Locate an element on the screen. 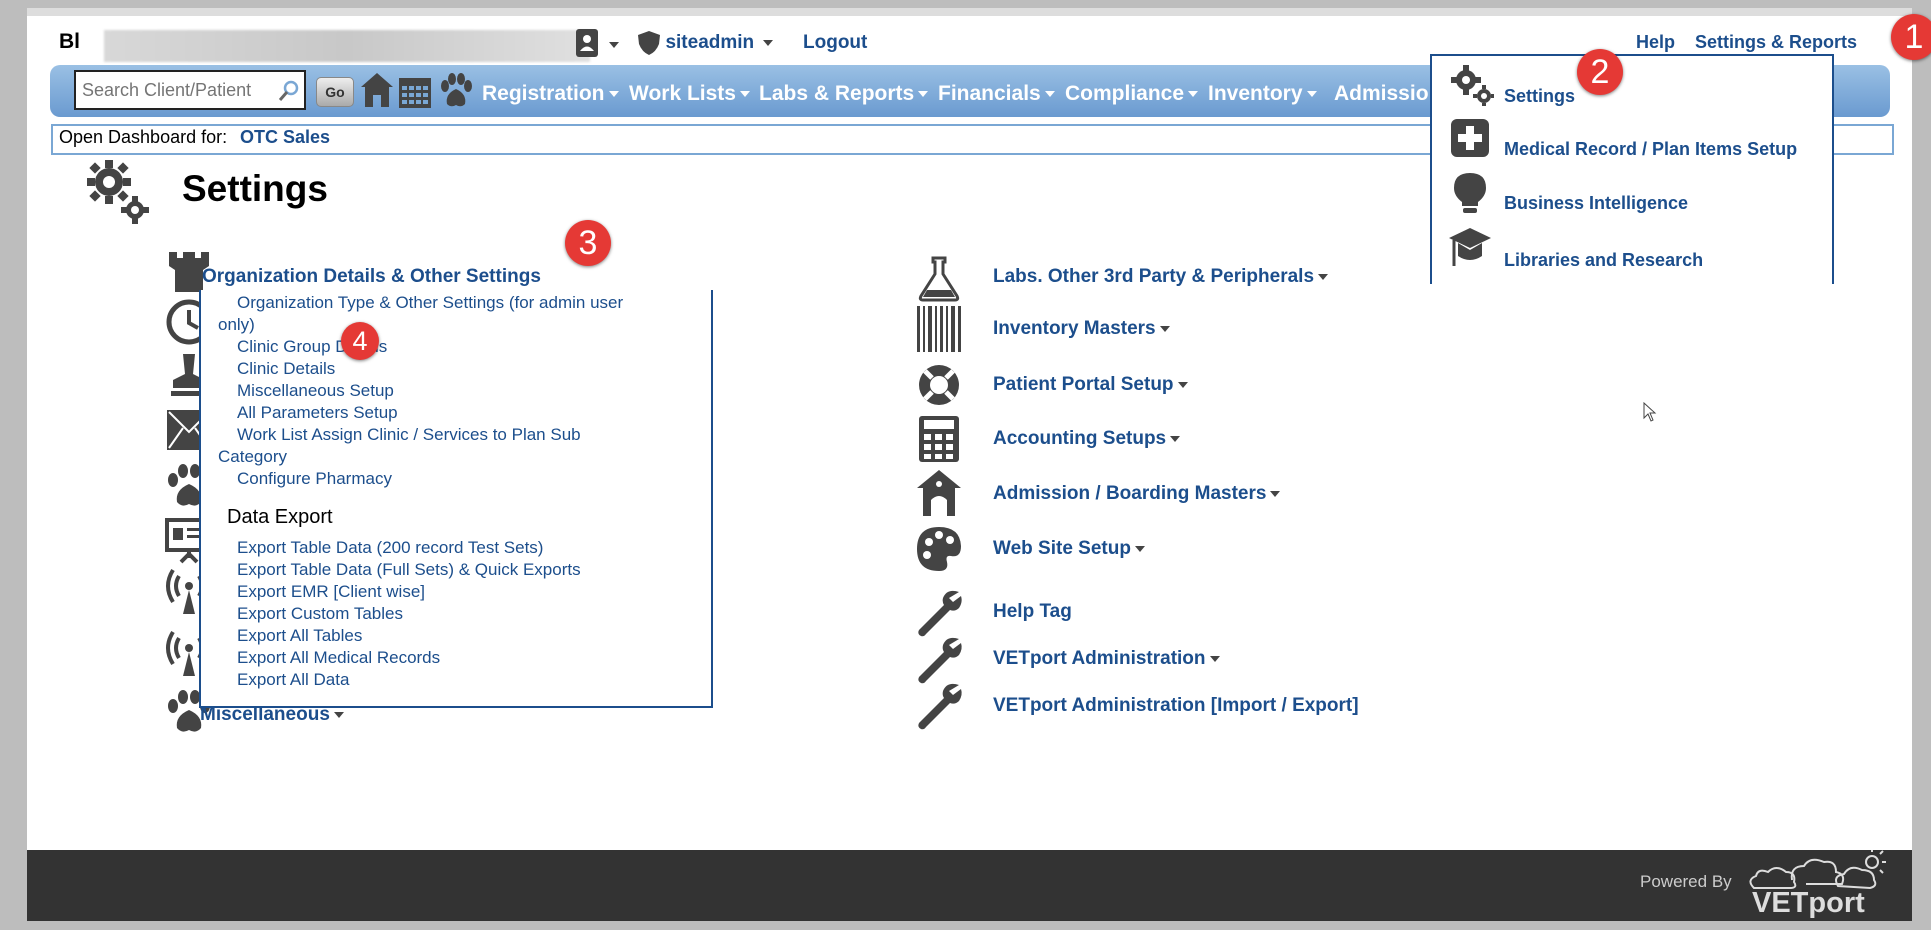  username-label: siteadmin is located at coordinates (710, 42).